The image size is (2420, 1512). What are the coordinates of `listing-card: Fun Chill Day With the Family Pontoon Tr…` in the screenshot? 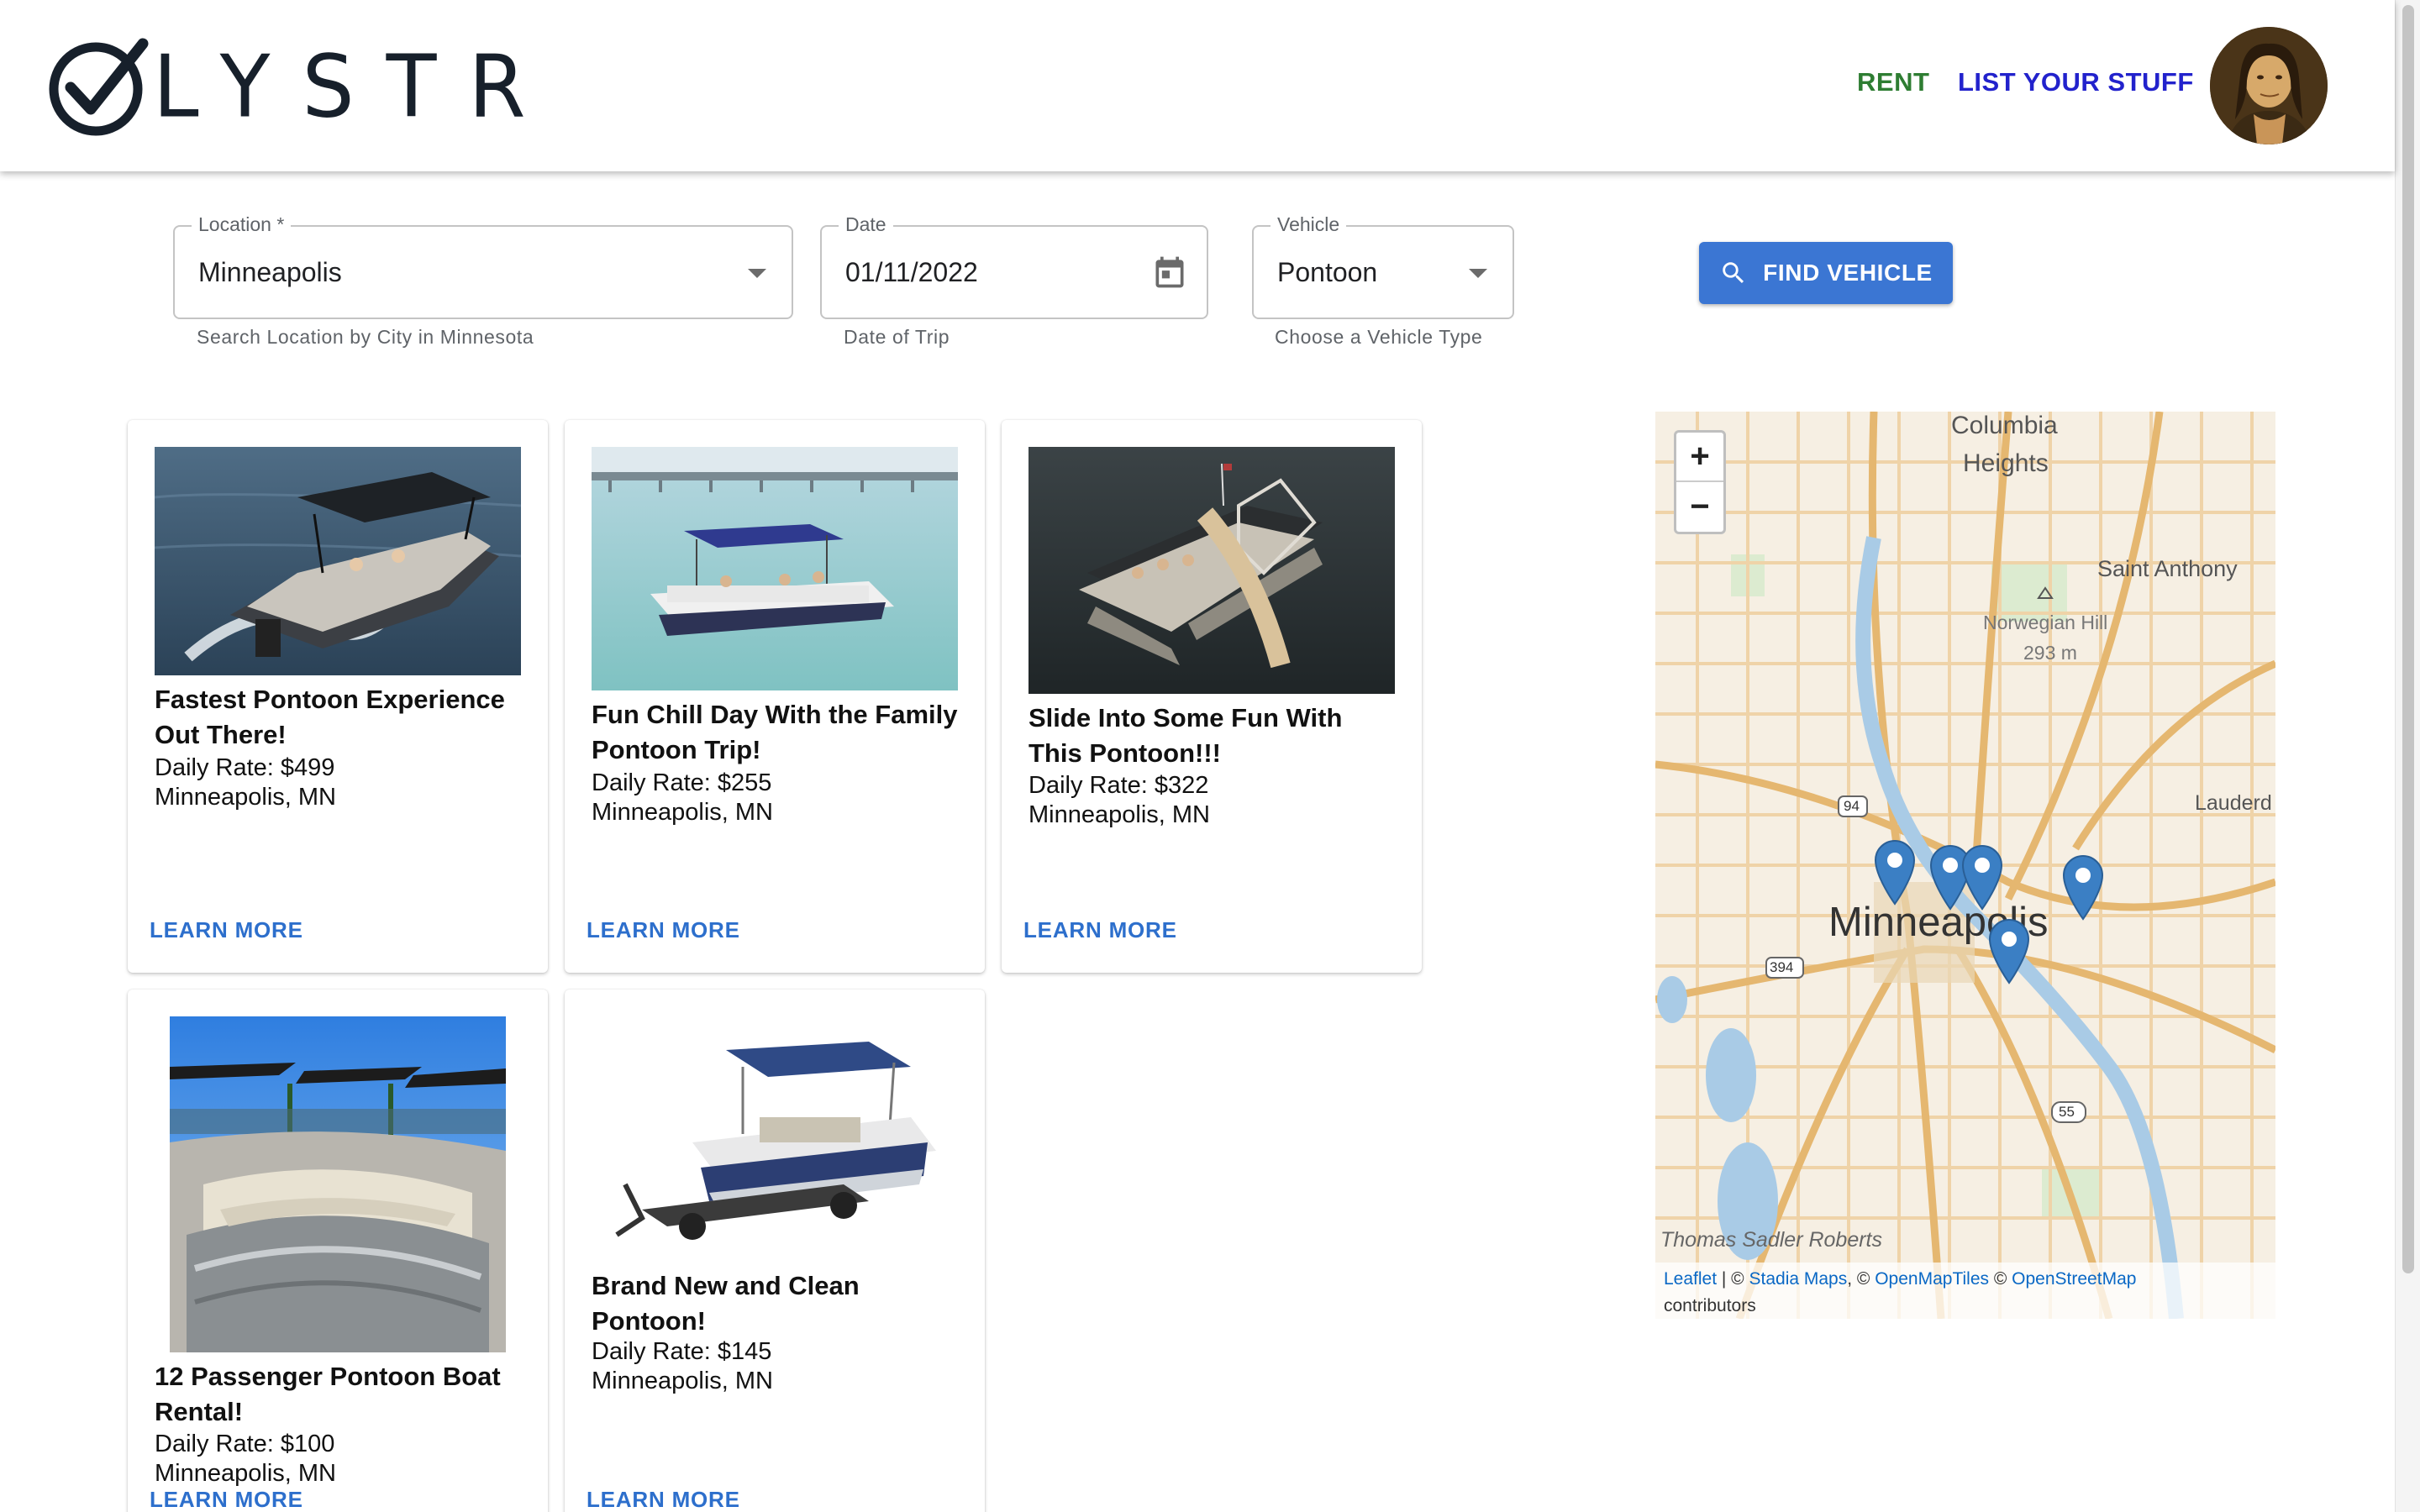 It's located at (775, 696).